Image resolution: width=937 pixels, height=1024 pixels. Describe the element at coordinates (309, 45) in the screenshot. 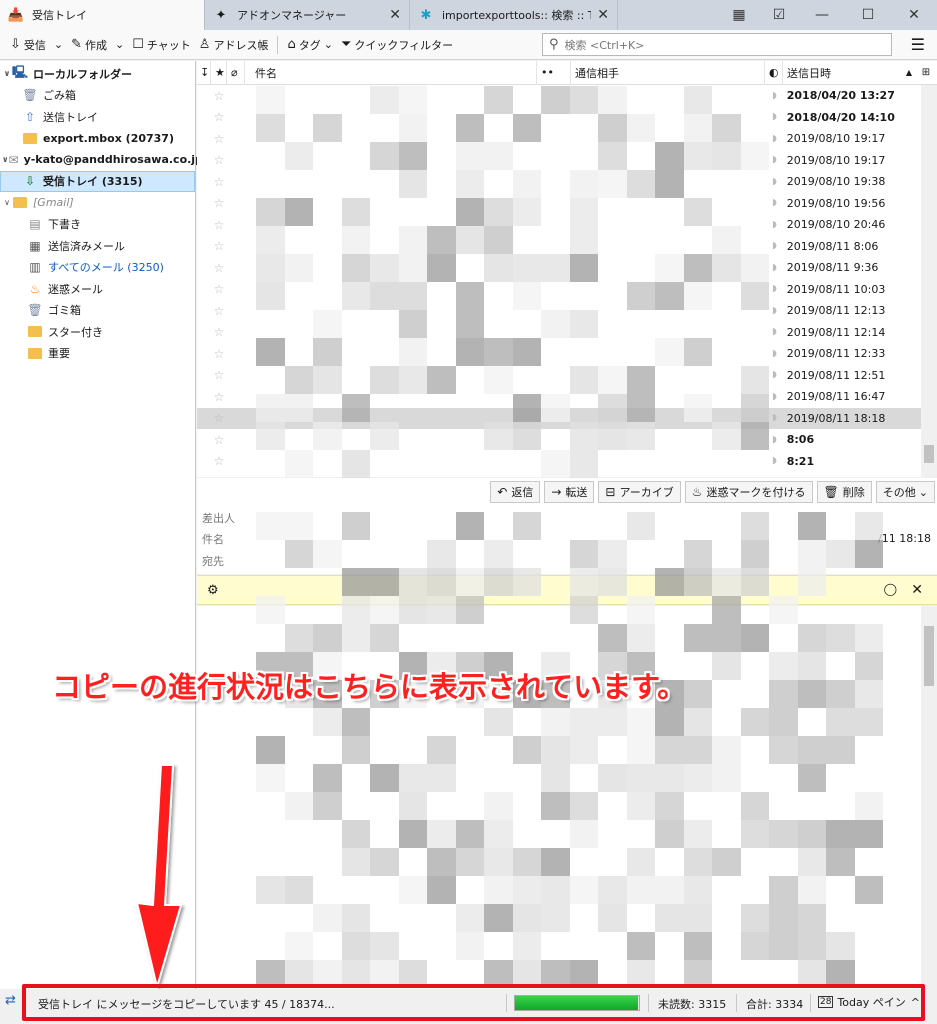

I see `tag-button: ⌂ タグ ⌄` at that location.